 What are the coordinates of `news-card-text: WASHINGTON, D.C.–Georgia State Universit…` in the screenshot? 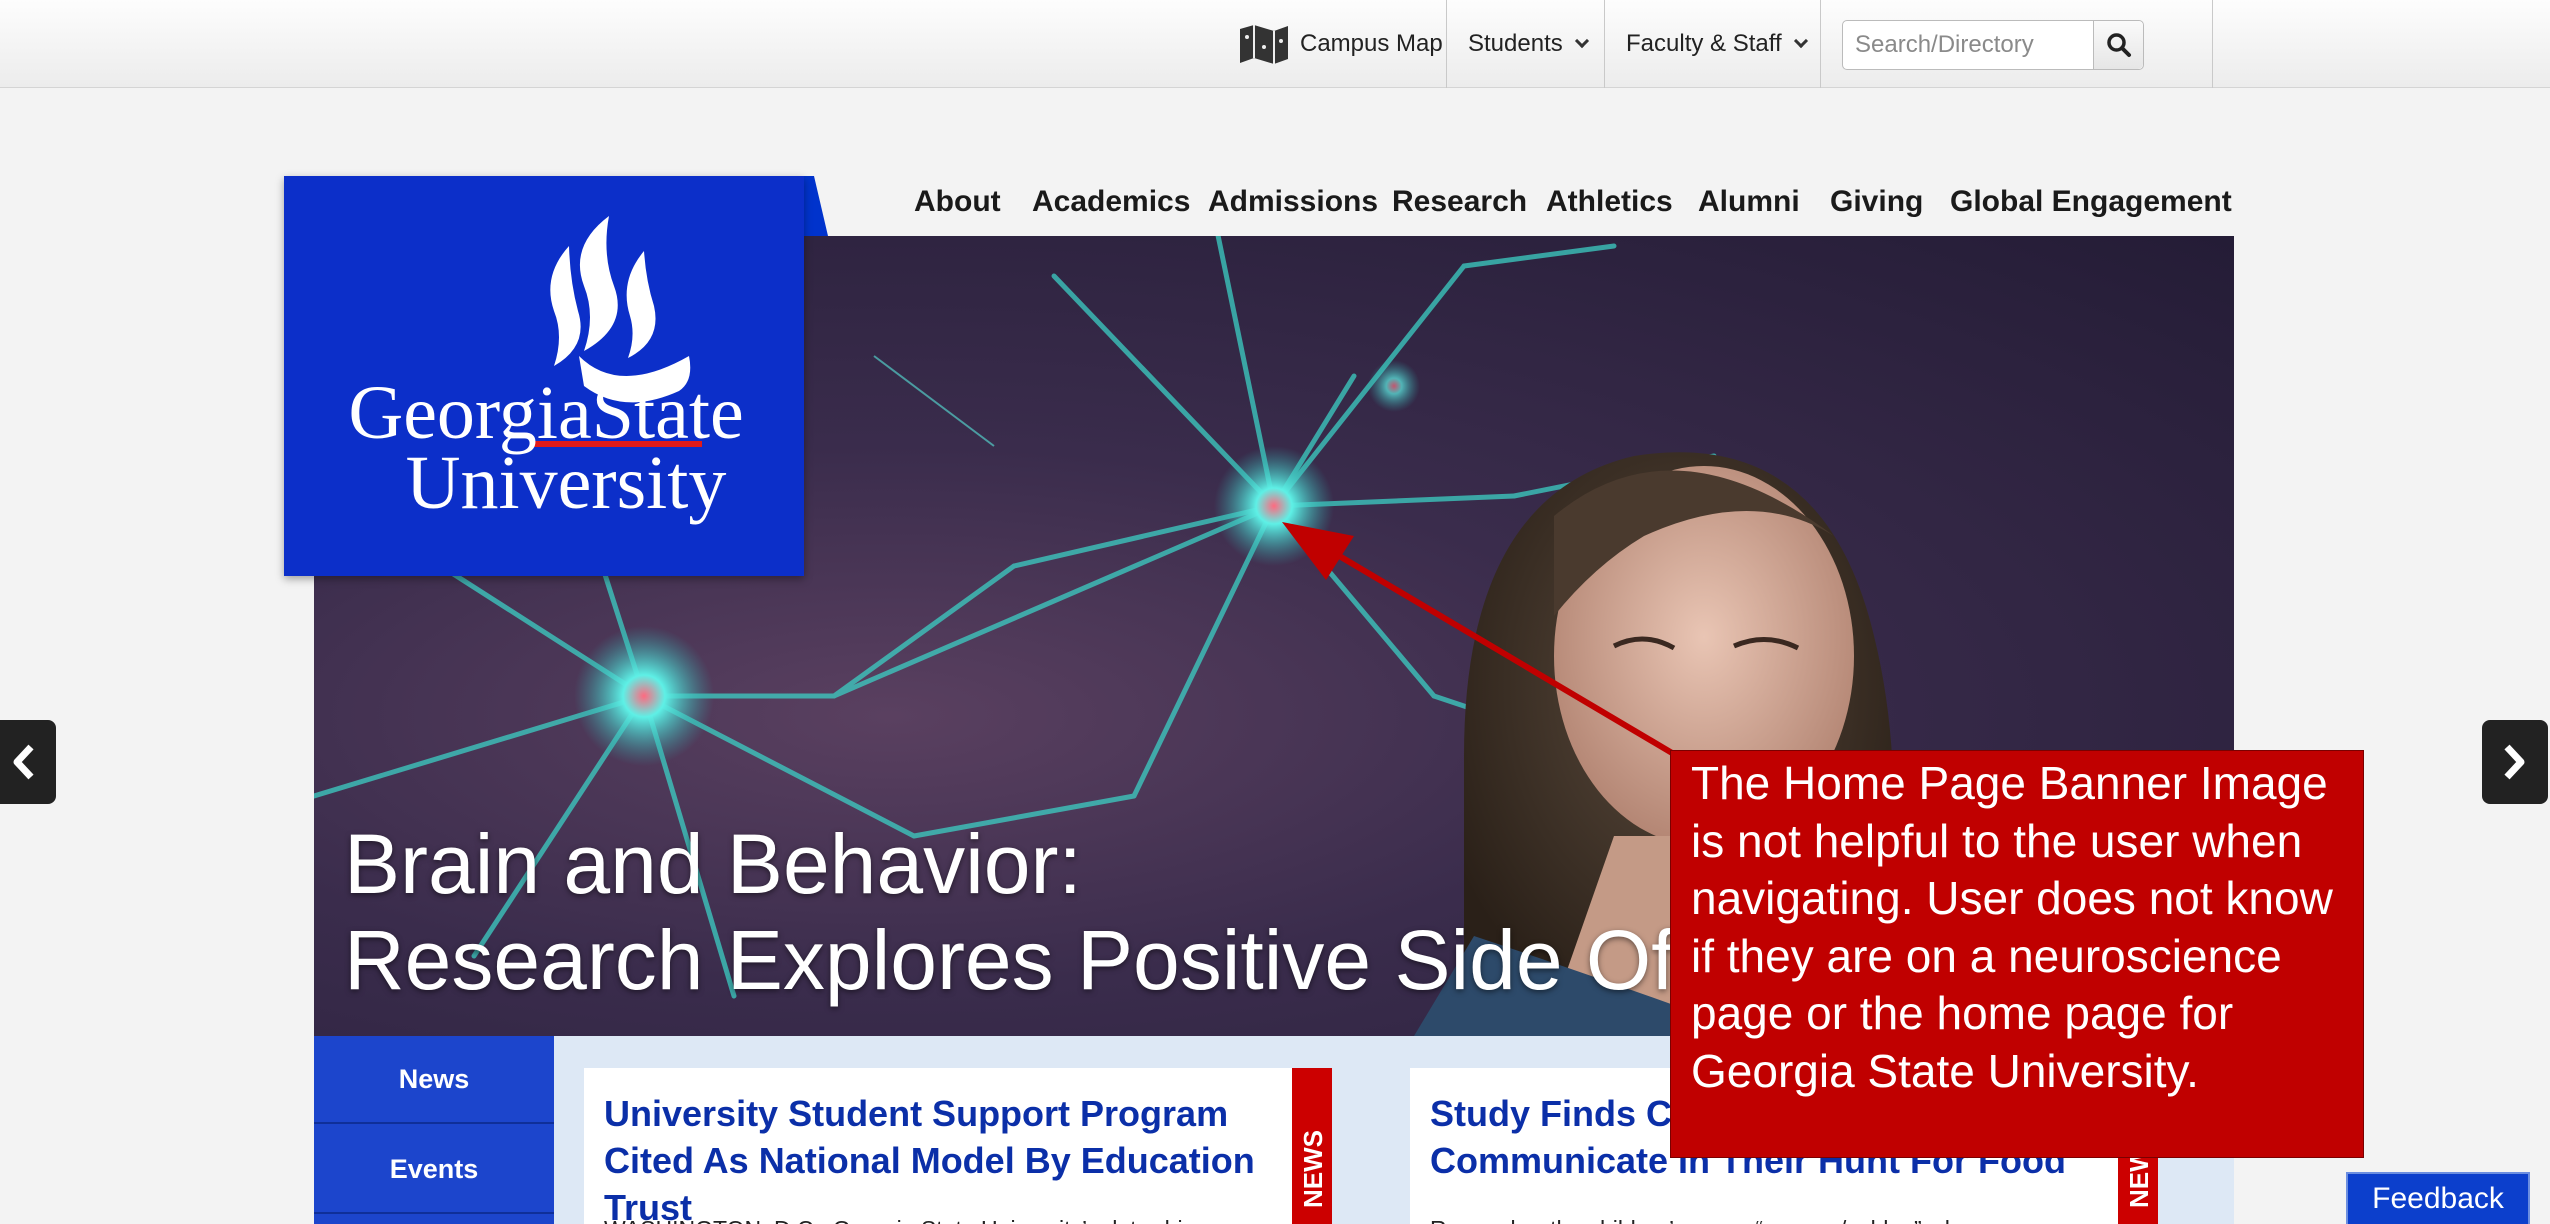 It's located at (949, 1219).